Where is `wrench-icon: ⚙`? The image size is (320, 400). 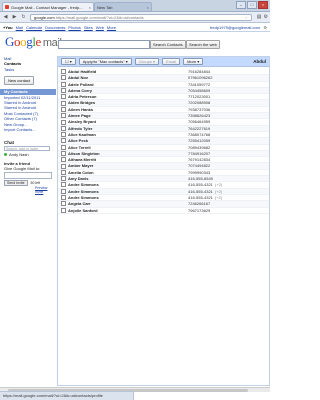
wrench-icon: ⚙ is located at coordinates (266, 17).